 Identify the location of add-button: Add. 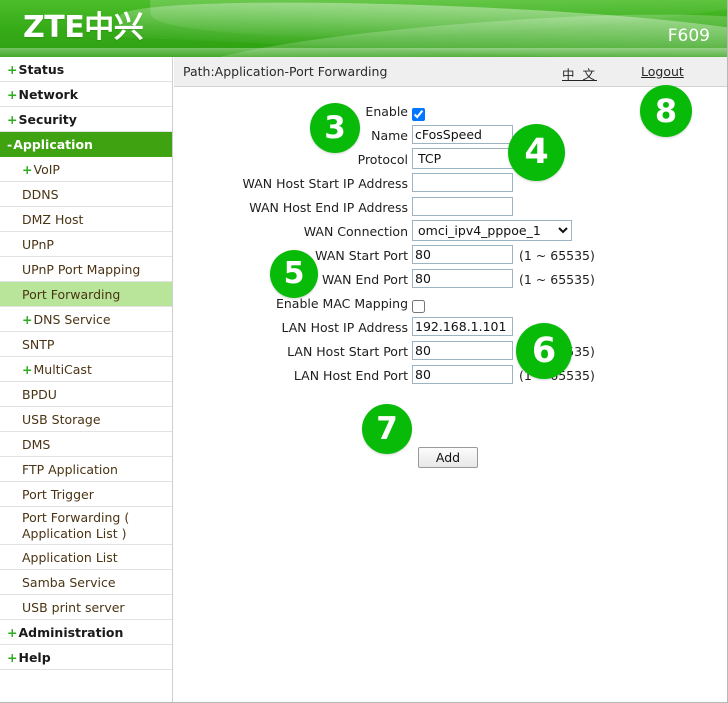
(448, 457).